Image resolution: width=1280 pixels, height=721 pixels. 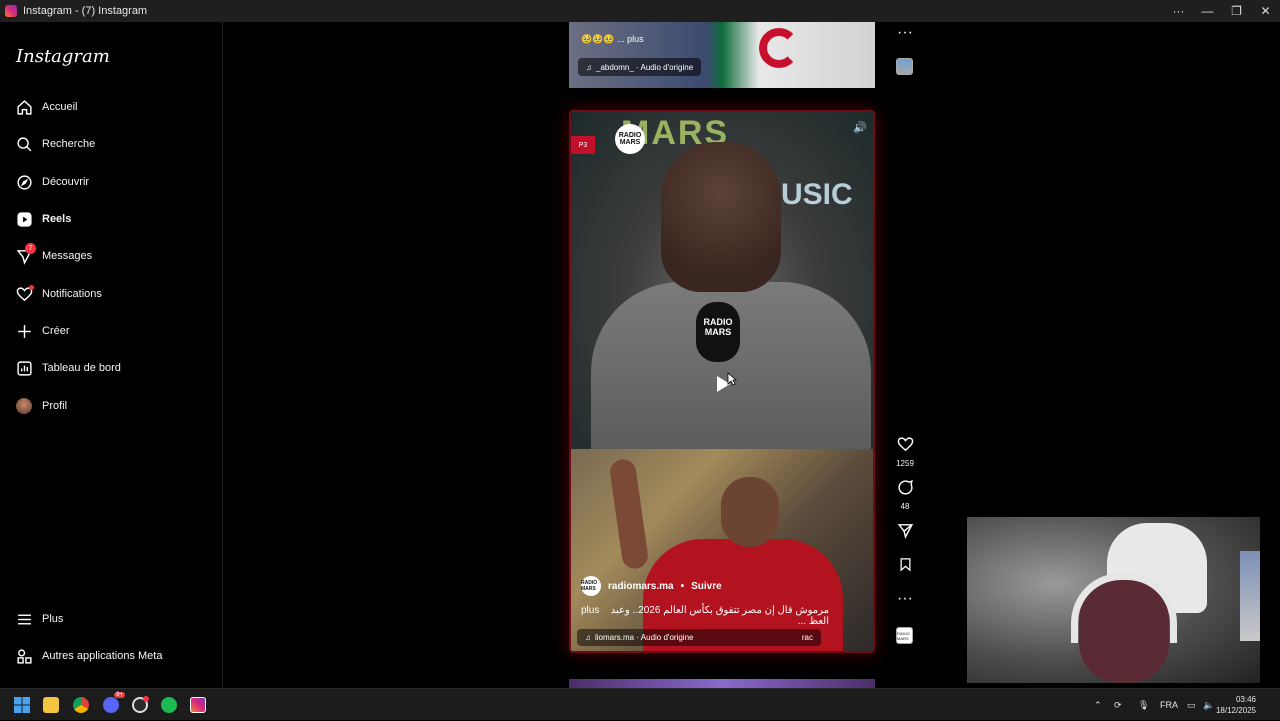 I want to click on discord-icon: 9+, so click(x=114, y=702).